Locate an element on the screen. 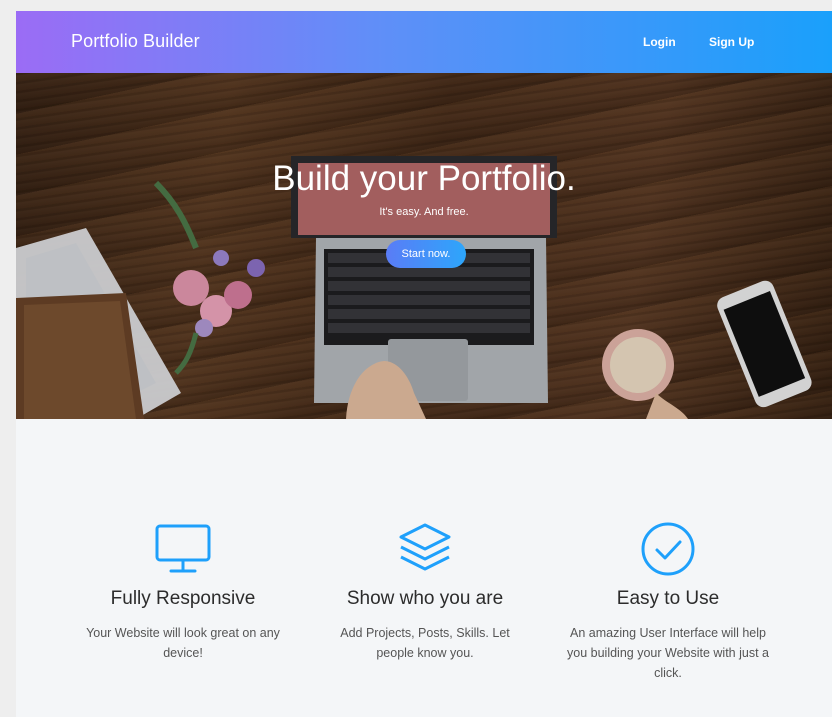 The image size is (832, 717). hero-title: Build your Portfolio. is located at coordinates (424, 178).